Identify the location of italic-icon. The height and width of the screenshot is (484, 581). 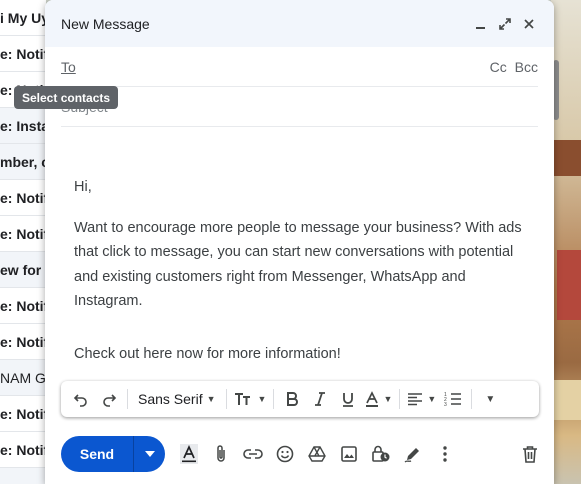
(320, 399).